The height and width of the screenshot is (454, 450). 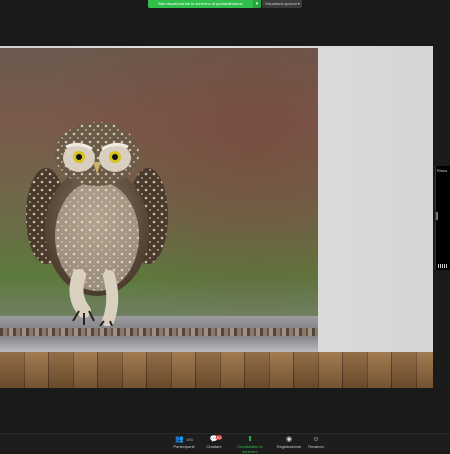 I want to click on chat-label: Chattare, so click(x=214, y=446).